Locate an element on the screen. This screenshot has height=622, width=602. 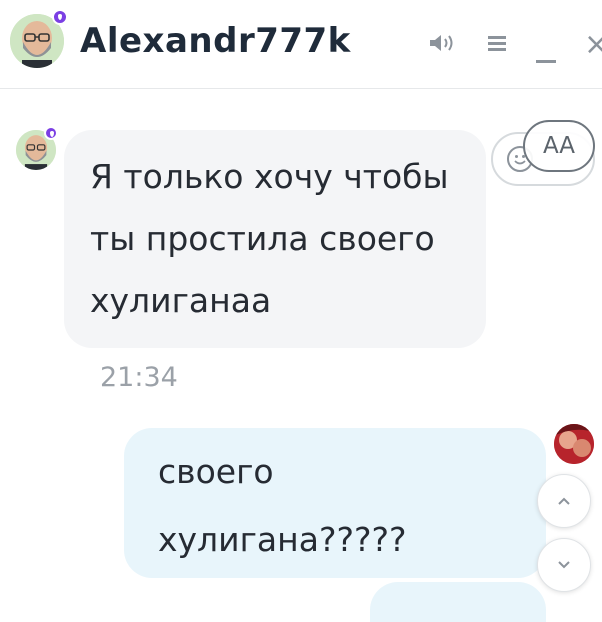
minimize-icon is located at coordinates (546, 61).